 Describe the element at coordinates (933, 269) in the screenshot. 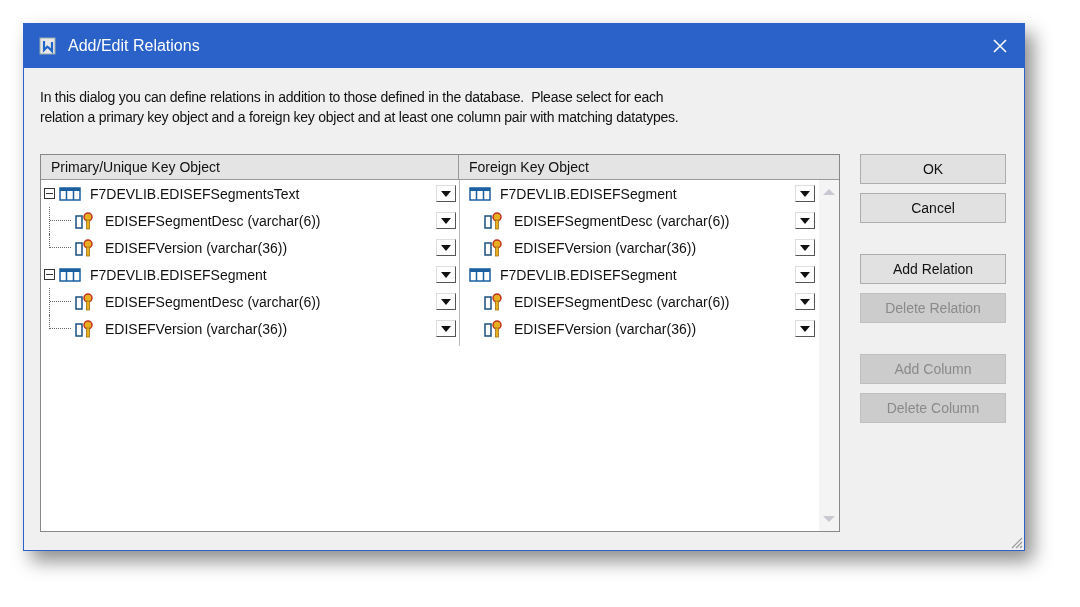

I see `dialog-button: Add Relation` at that location.